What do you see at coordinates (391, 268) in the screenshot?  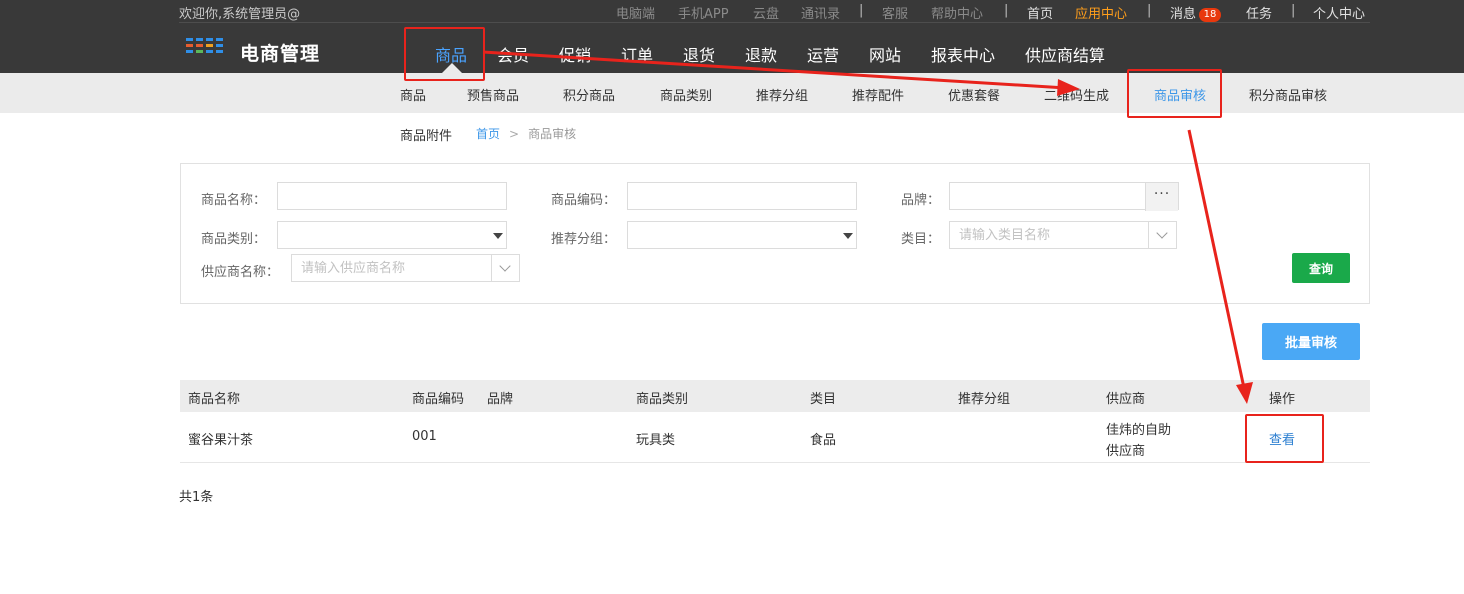 I see `supplier-name-input` at bounding box center [391, 268].